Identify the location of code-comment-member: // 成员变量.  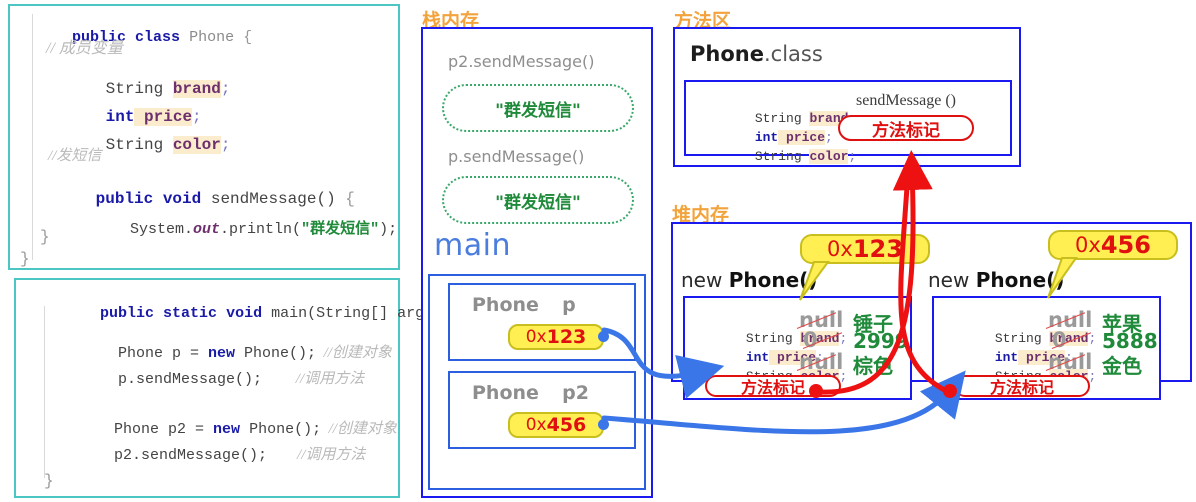
(84, 48).